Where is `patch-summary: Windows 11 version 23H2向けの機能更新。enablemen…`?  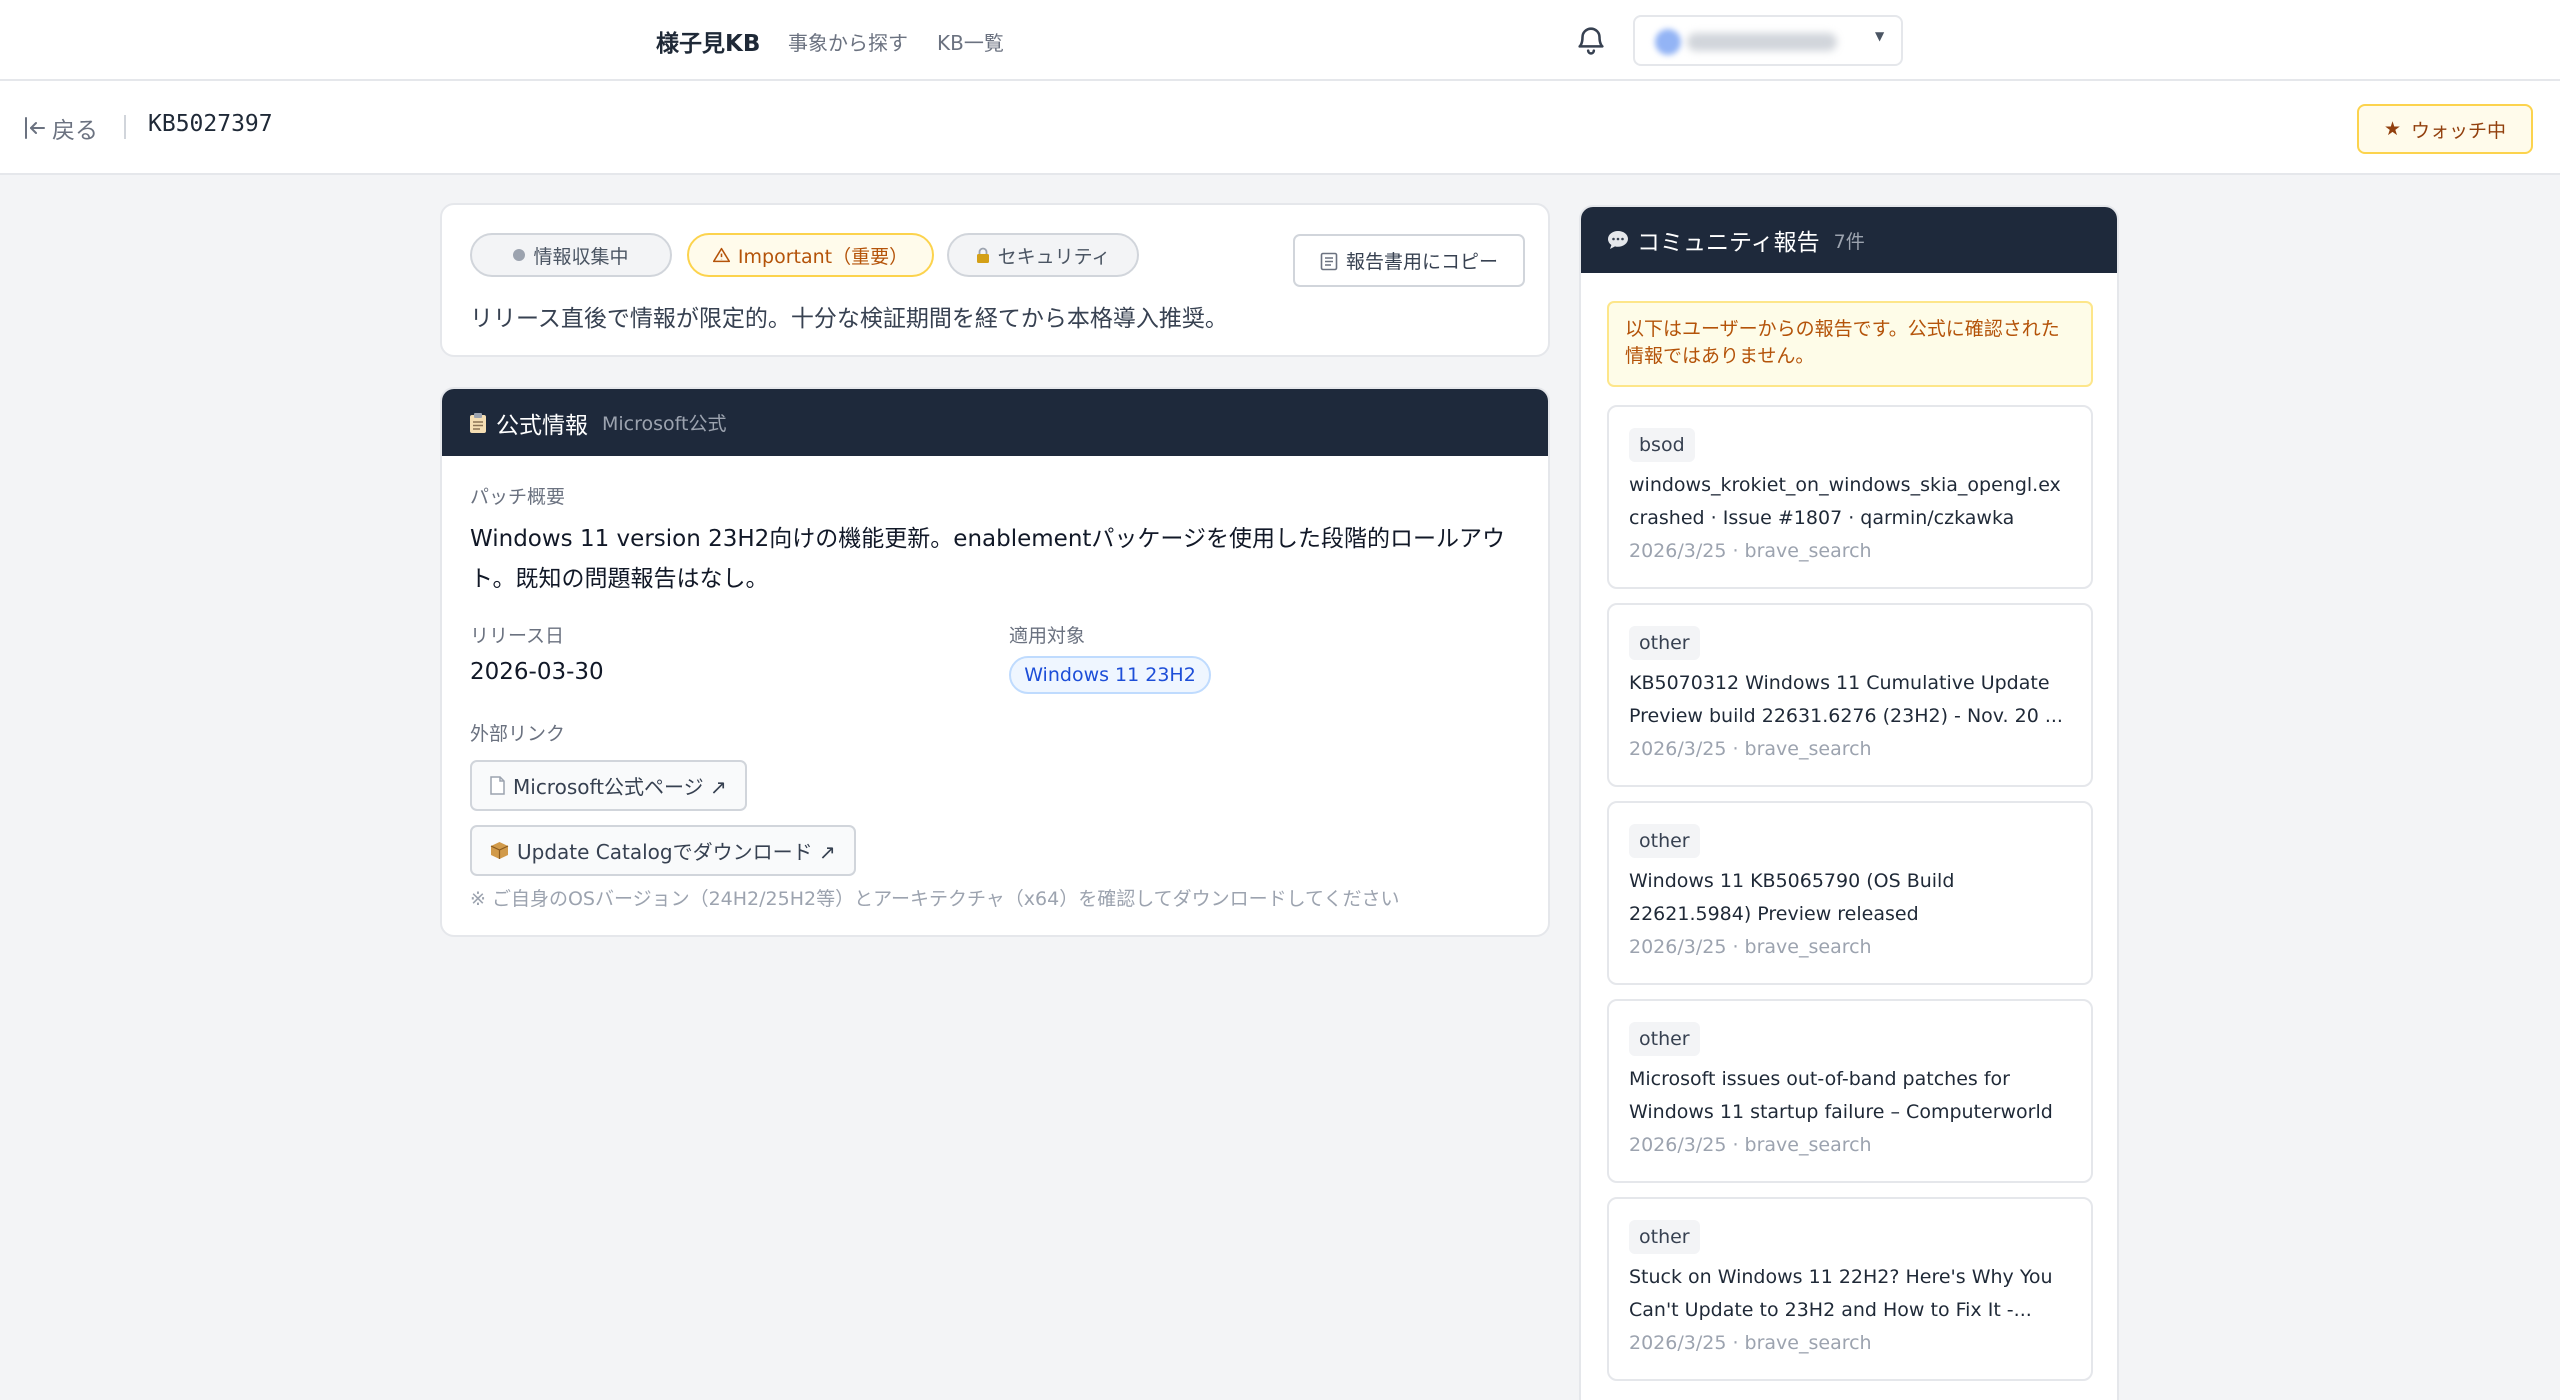
patch-summary: Windows 11 version 23H2向けの機能更新。enablemen… is located at coordinates (987, 559).